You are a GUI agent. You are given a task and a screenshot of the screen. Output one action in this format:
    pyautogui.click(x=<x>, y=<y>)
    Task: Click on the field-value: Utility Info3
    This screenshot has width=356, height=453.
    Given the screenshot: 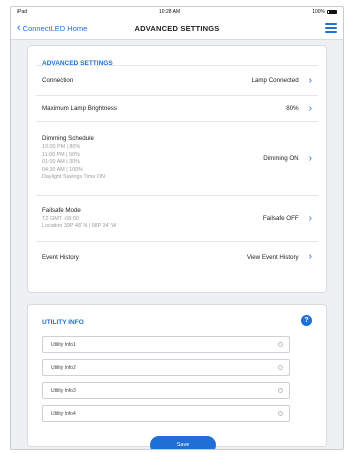 What is the action you would take?
    pyautogui.click(x=63, y=390)
    